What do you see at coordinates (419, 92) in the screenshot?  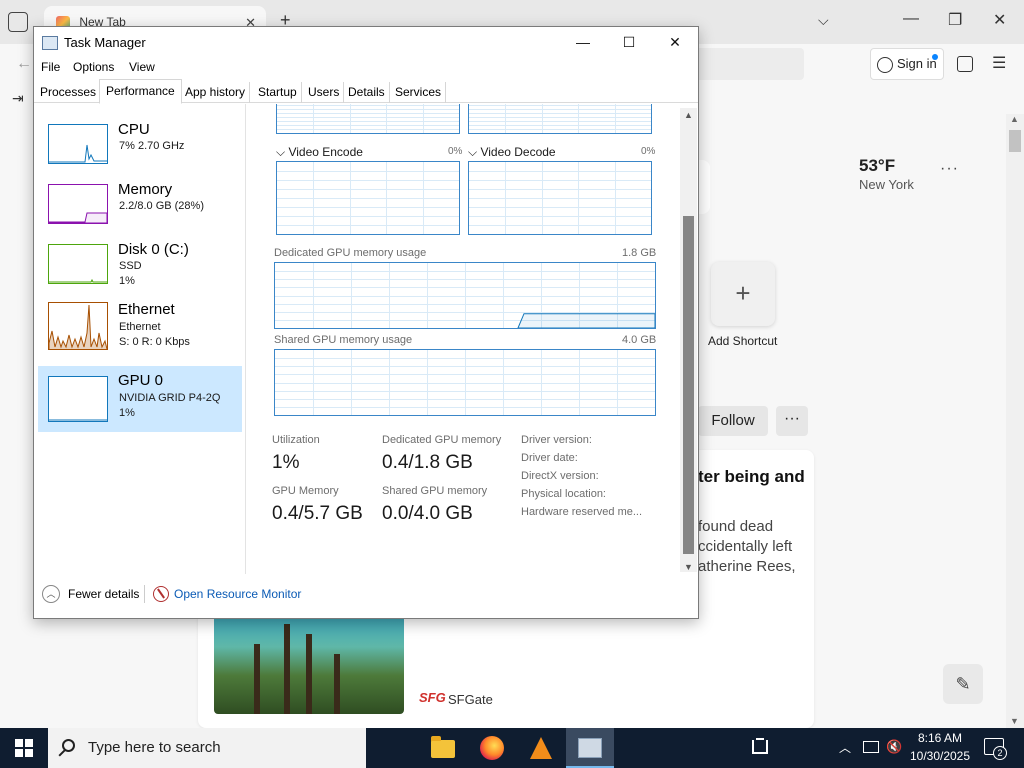 I see `tab-services: Services` at bounding box center [419, 92].